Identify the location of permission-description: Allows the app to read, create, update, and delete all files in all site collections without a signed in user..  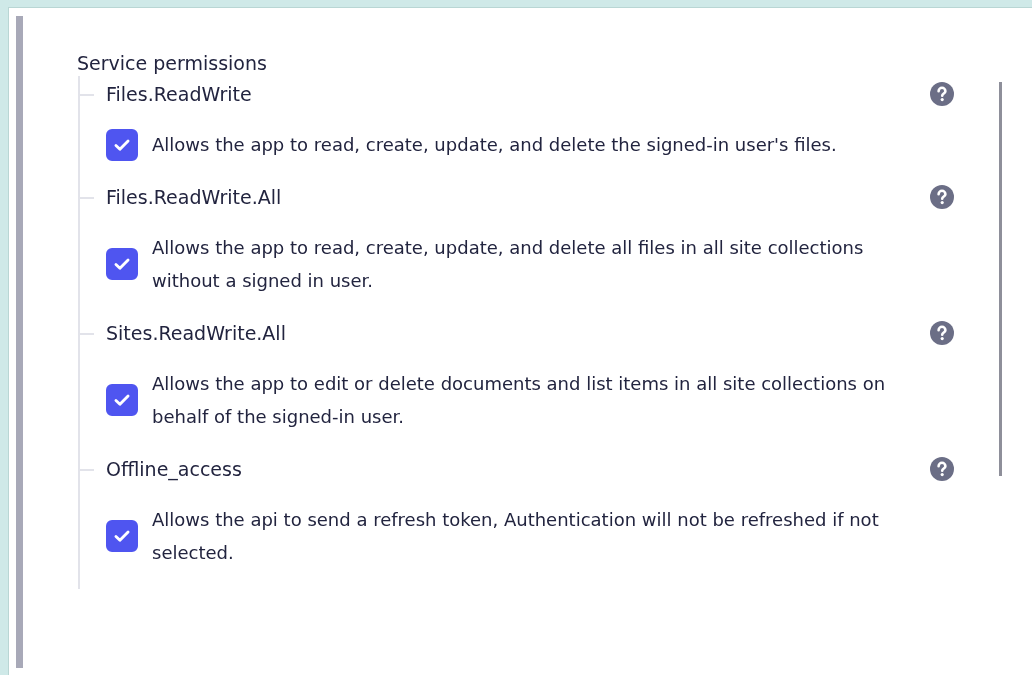
(508, 264).